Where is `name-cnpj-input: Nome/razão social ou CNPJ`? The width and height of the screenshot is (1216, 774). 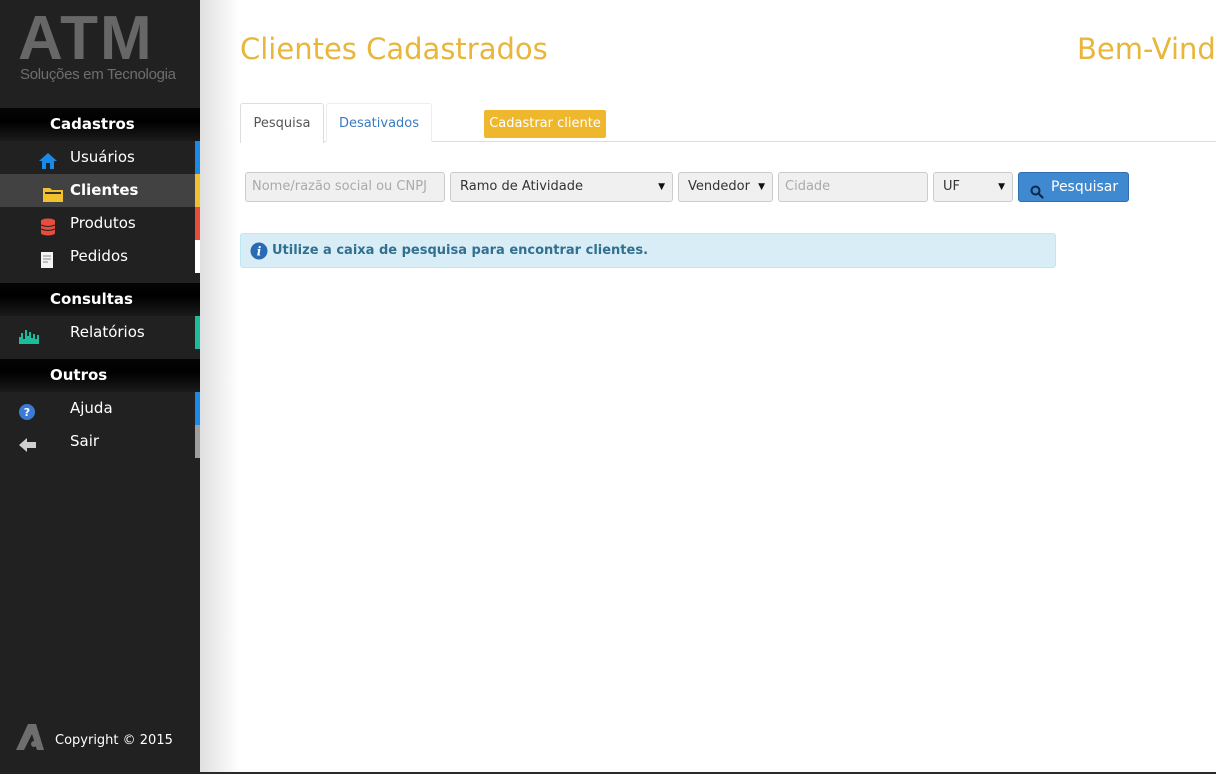
name-cnpj-input: Nome/razão social ou CNPJ is located at coordinates (345, 187).